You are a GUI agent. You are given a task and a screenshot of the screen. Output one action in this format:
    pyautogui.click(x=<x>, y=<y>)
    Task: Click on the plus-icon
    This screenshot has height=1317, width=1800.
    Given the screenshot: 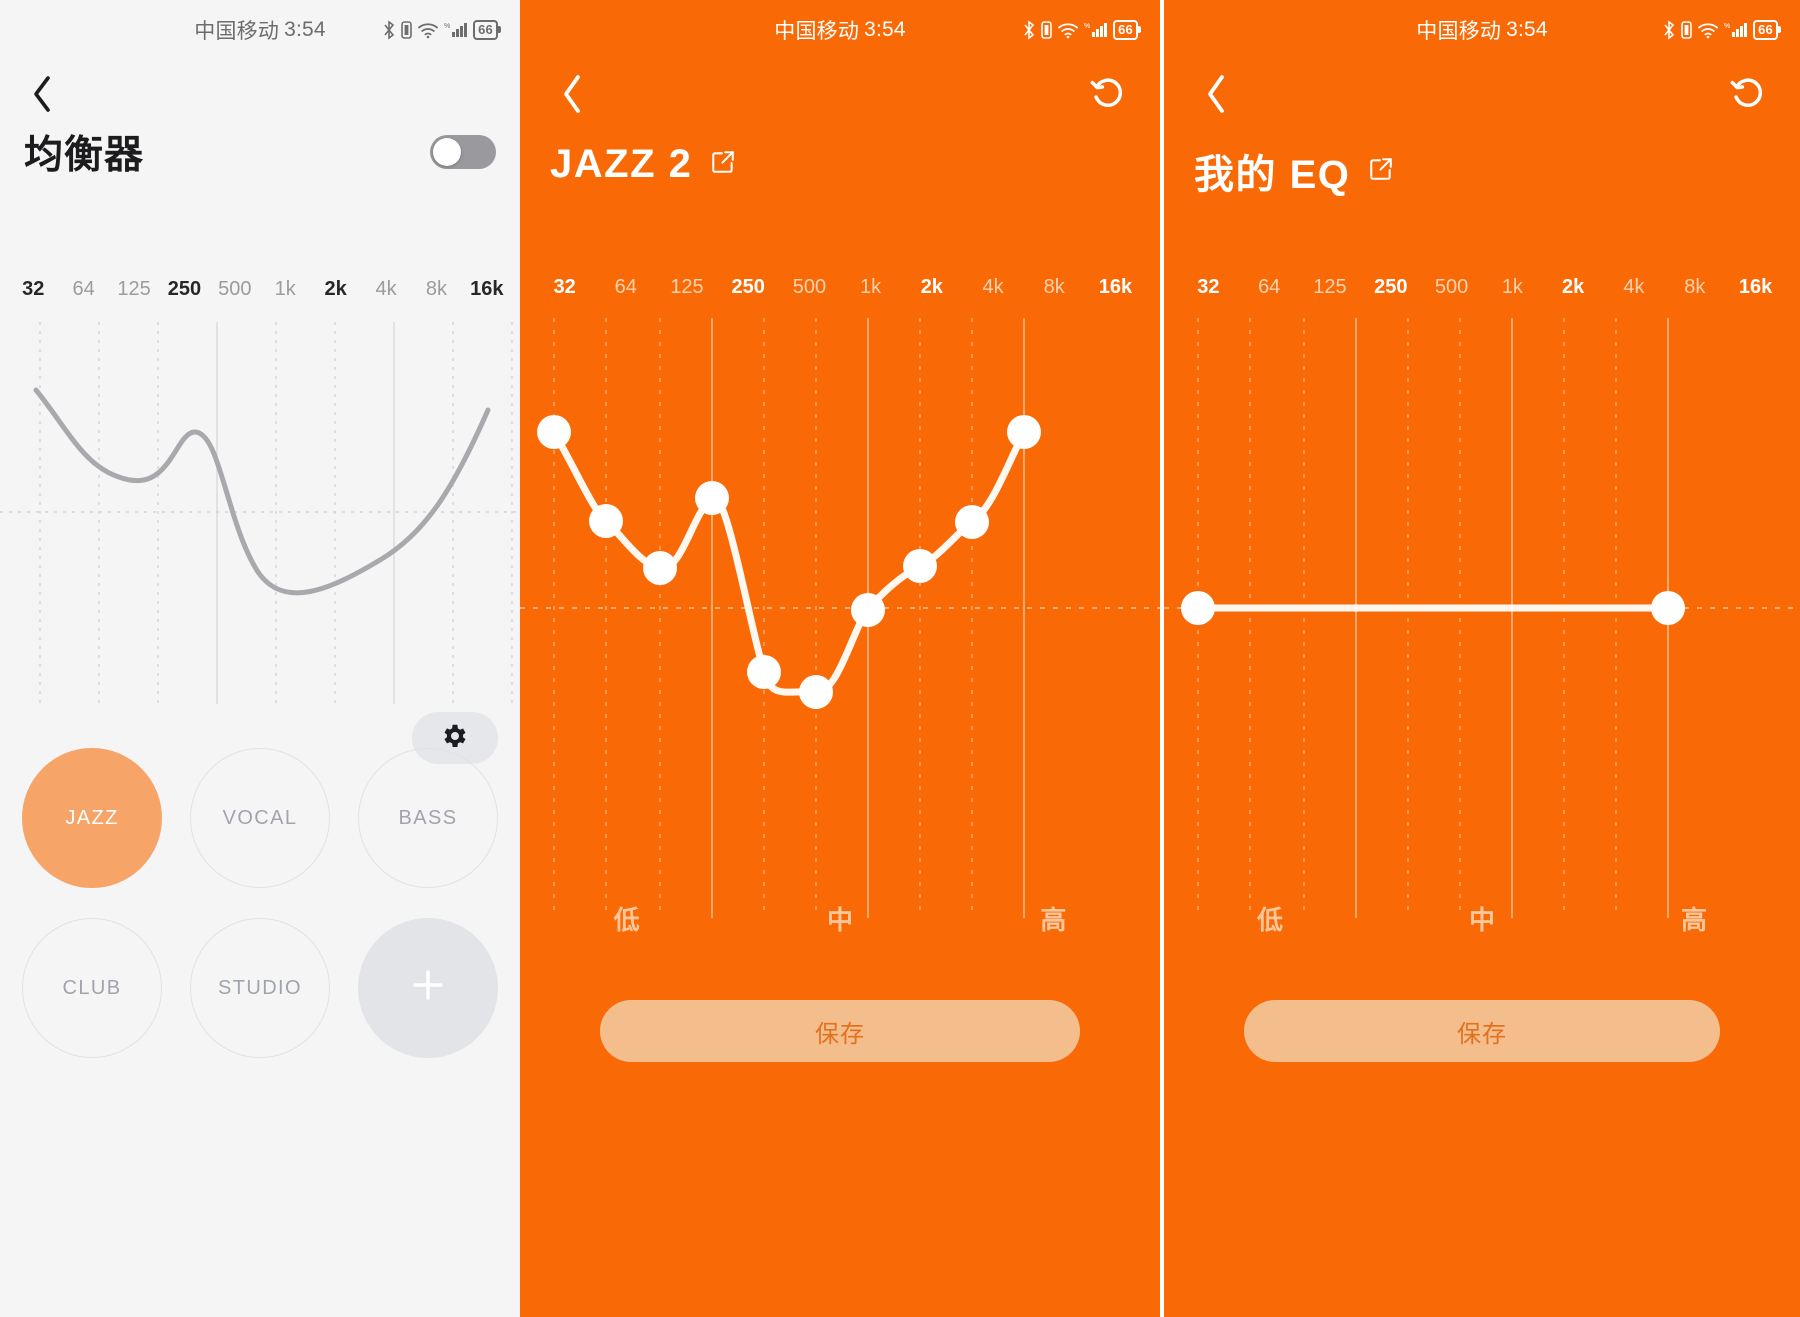 What is the action you would take?
    pyautogui.click(x=428, y=988)
    